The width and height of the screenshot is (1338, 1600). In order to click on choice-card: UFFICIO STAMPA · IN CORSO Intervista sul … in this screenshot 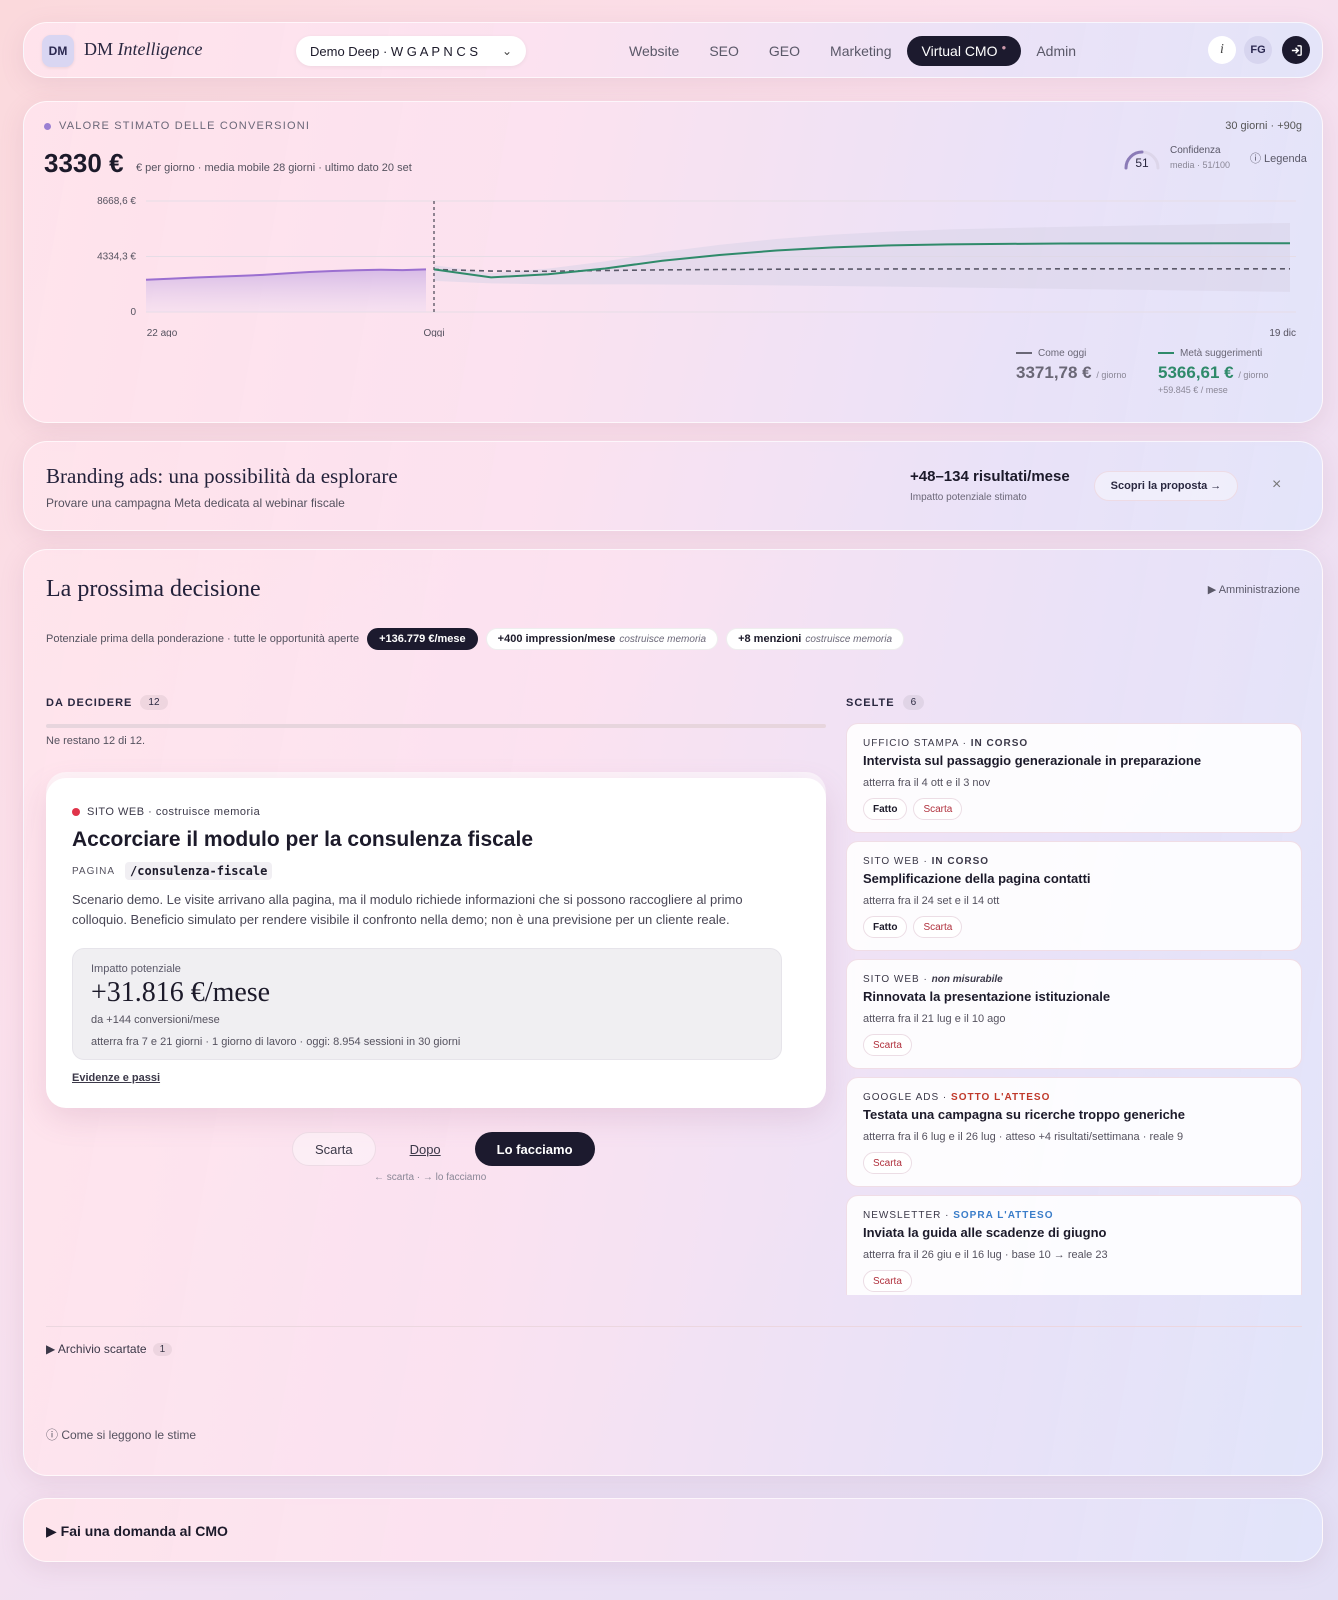, I will do `click(1074, 778)`.